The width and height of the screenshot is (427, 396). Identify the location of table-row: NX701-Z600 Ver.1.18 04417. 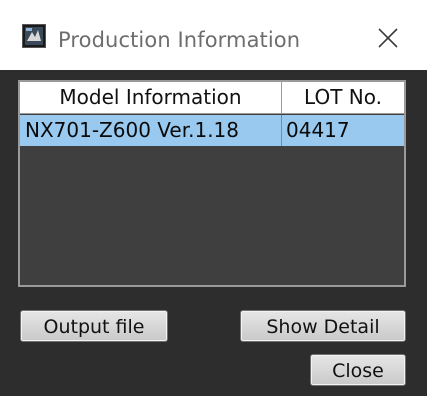
(212, 130).